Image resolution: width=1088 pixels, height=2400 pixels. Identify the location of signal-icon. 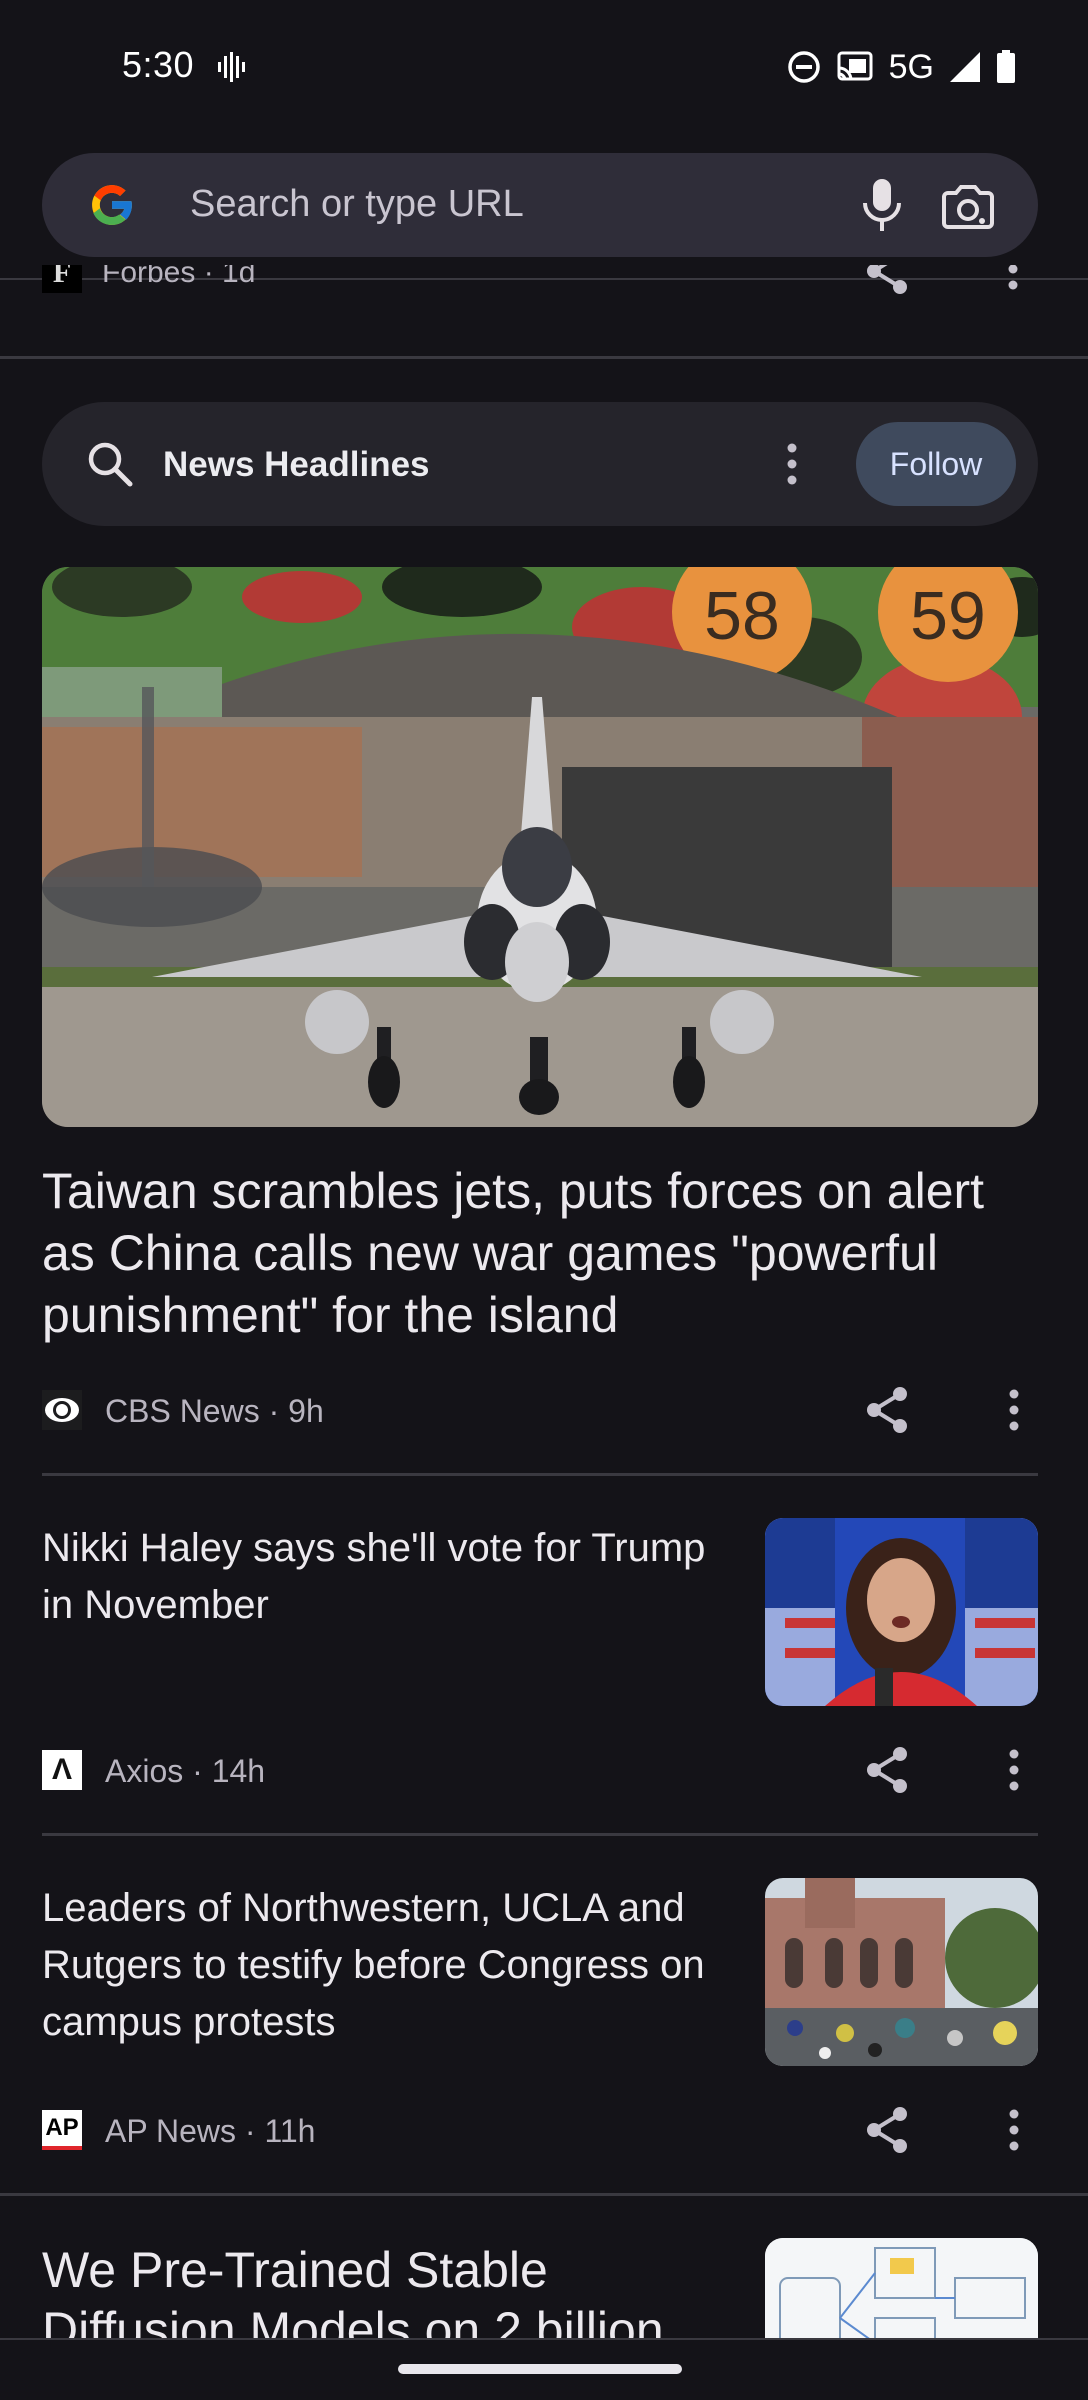
(965, 67).